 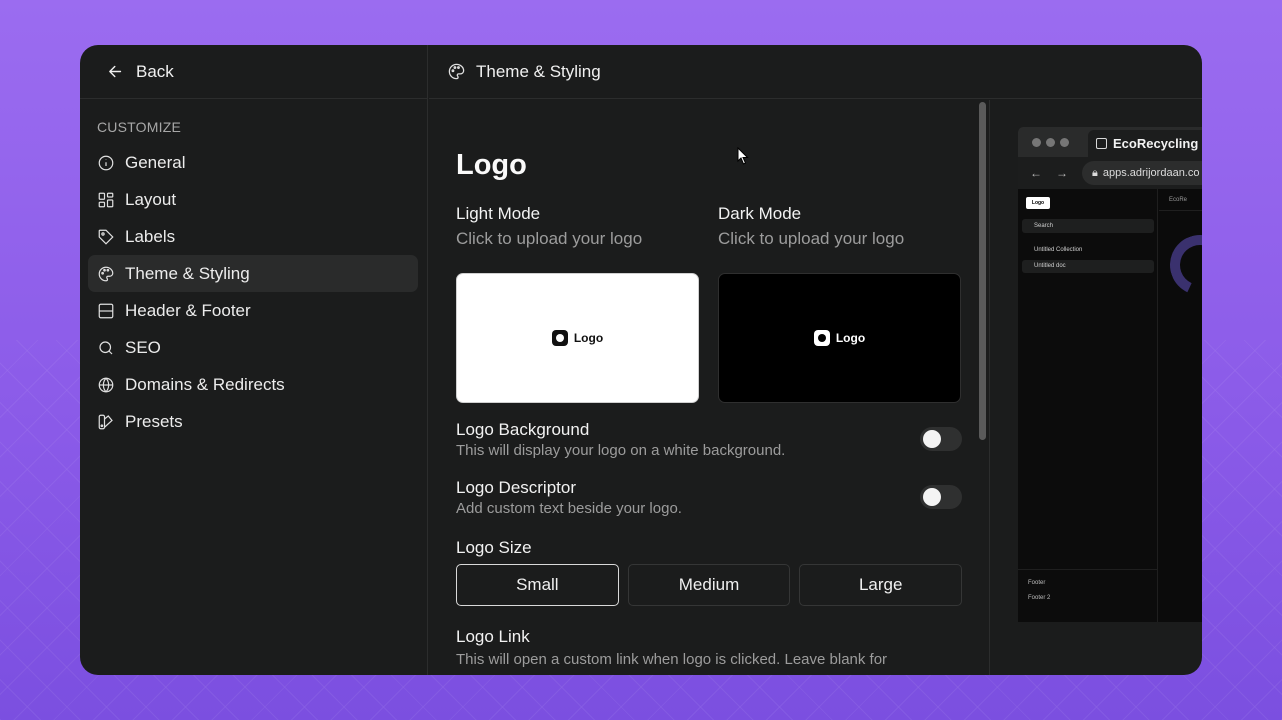 I want to click on address-text: apps.adrijordaan.co, so click(x=1151, y=173).